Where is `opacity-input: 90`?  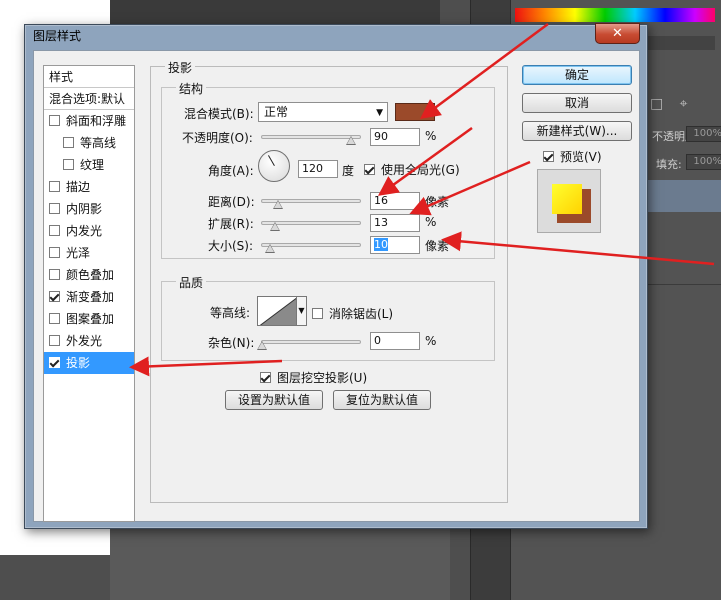 opacity-input: 90 is located at coordinates (395, 137).